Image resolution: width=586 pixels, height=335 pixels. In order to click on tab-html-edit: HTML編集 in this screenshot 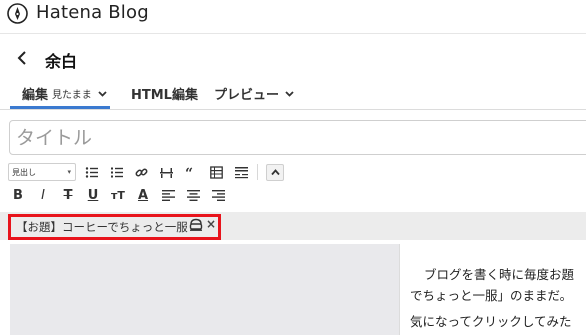, I will do `click(164, 93)`.